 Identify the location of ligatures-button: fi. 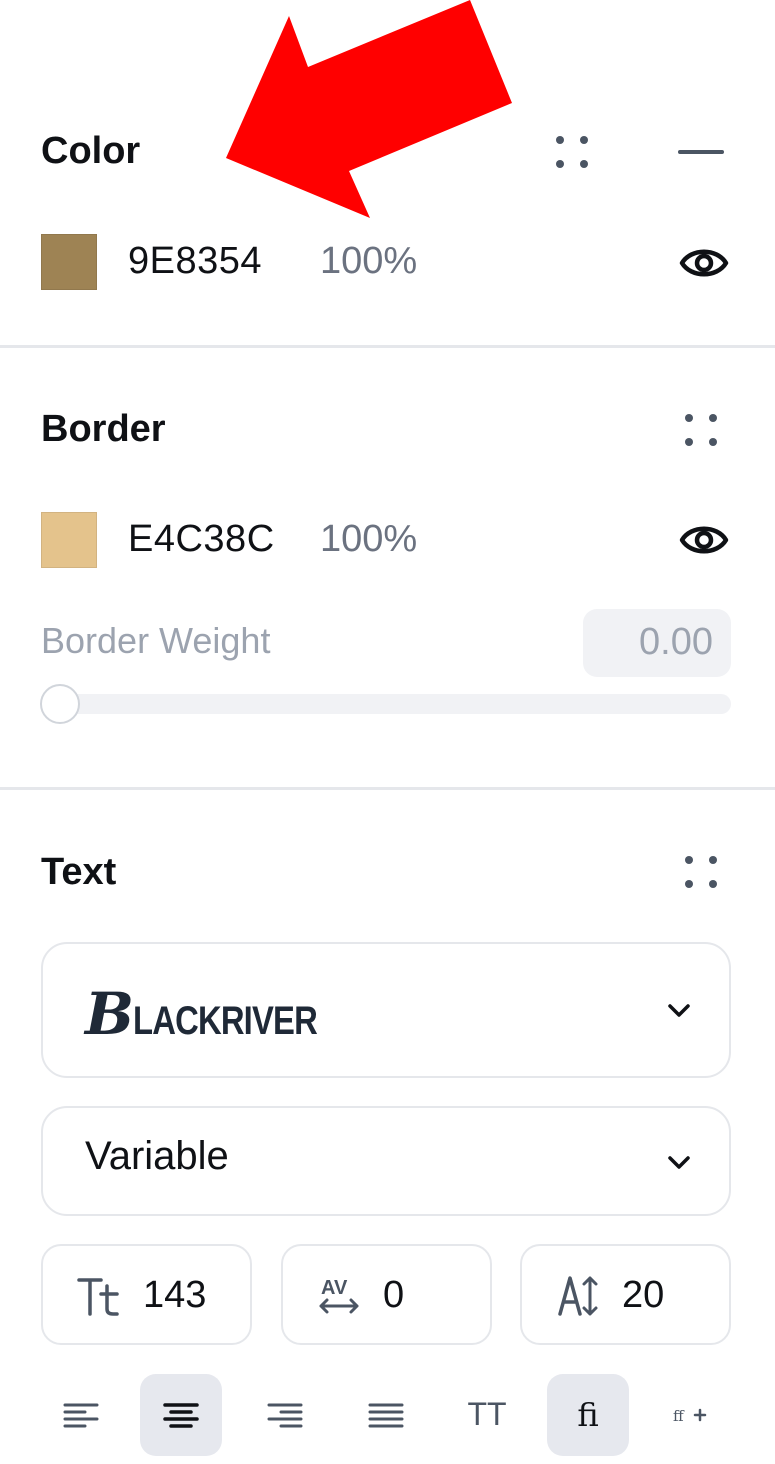
(588, 1415).